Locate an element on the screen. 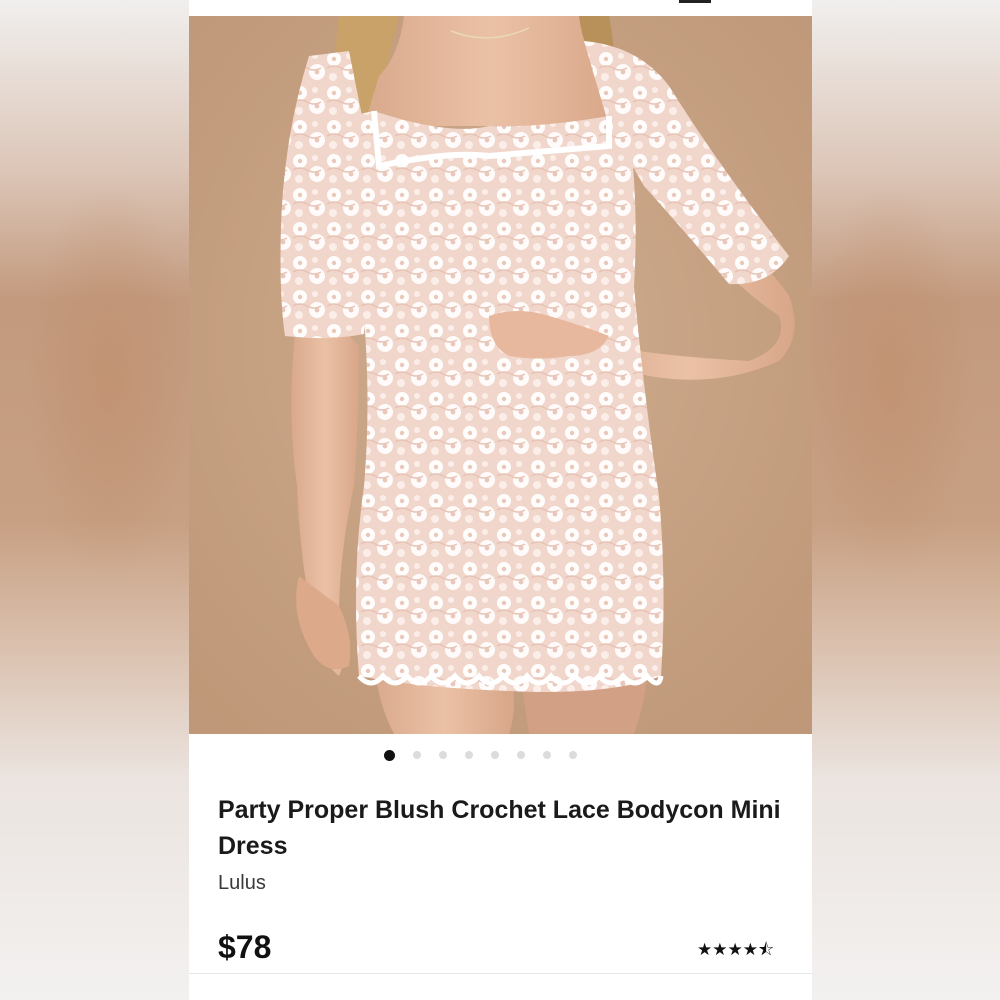 This screenshot has width=1000, height=1000. divider is located at coordinates (500, 973).